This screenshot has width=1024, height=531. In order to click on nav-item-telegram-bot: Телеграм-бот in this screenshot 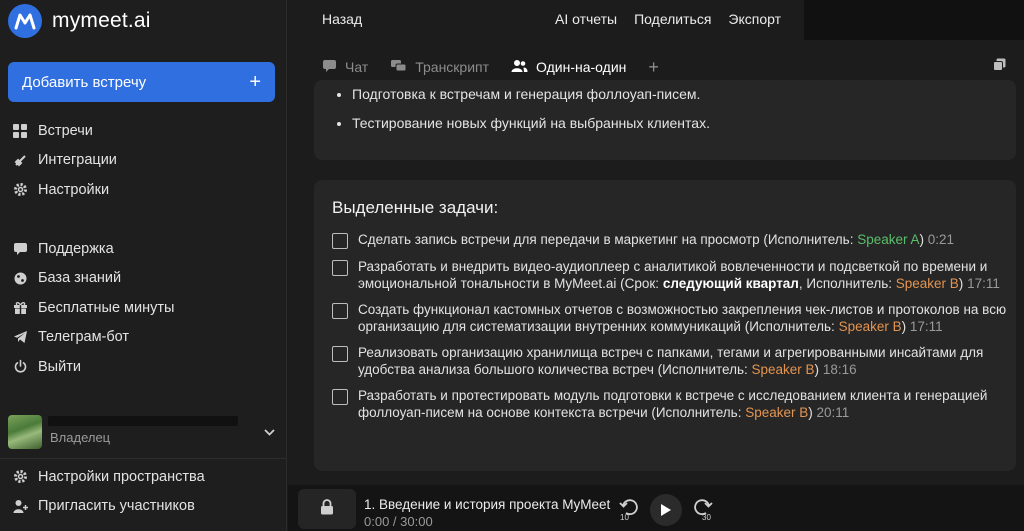, I will do `click(144, 338)`.